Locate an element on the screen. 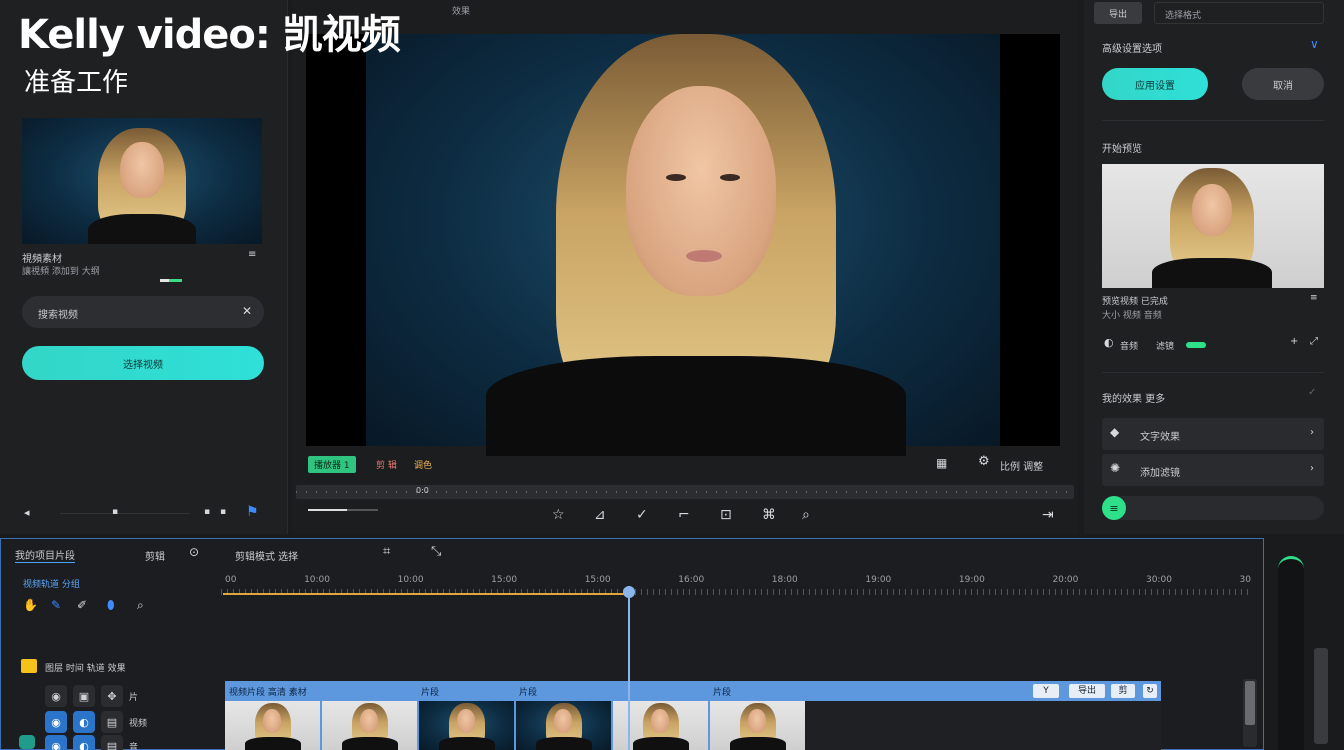 This screenshot has width=1344, height=750. select-video-button: 选择视频 is located at coordinates (143, 363).